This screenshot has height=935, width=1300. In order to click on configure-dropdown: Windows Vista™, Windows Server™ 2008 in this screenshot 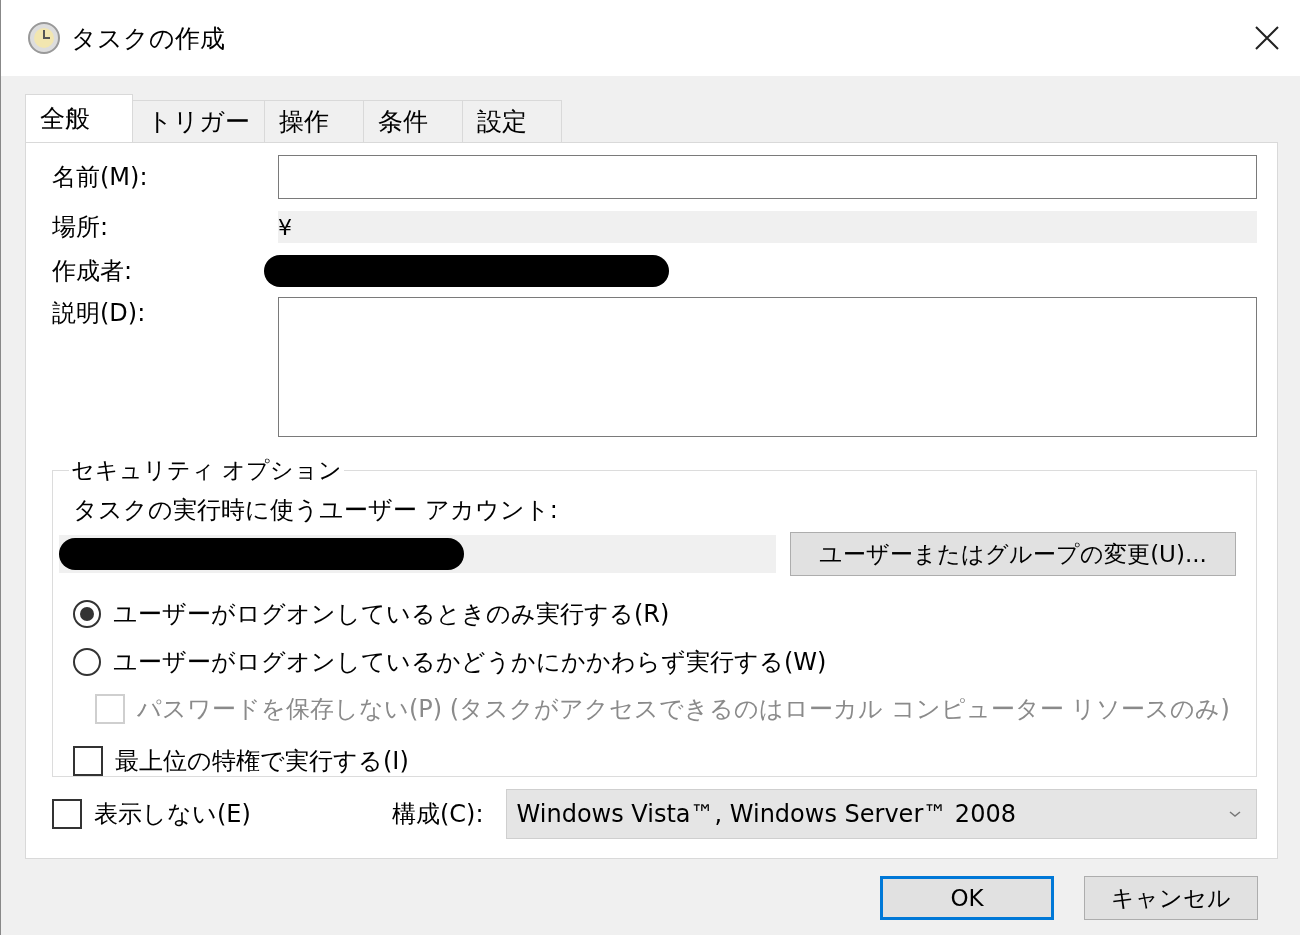, I will do `click(881, 814)`.